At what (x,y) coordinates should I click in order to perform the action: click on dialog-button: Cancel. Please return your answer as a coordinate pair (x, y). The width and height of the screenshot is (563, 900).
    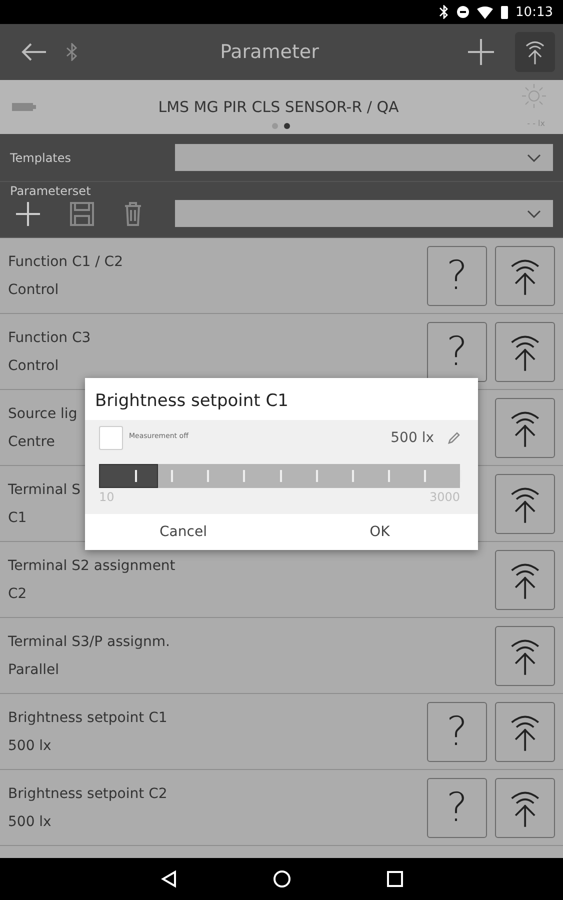
    Looking at the image, I should click on (183, 532).